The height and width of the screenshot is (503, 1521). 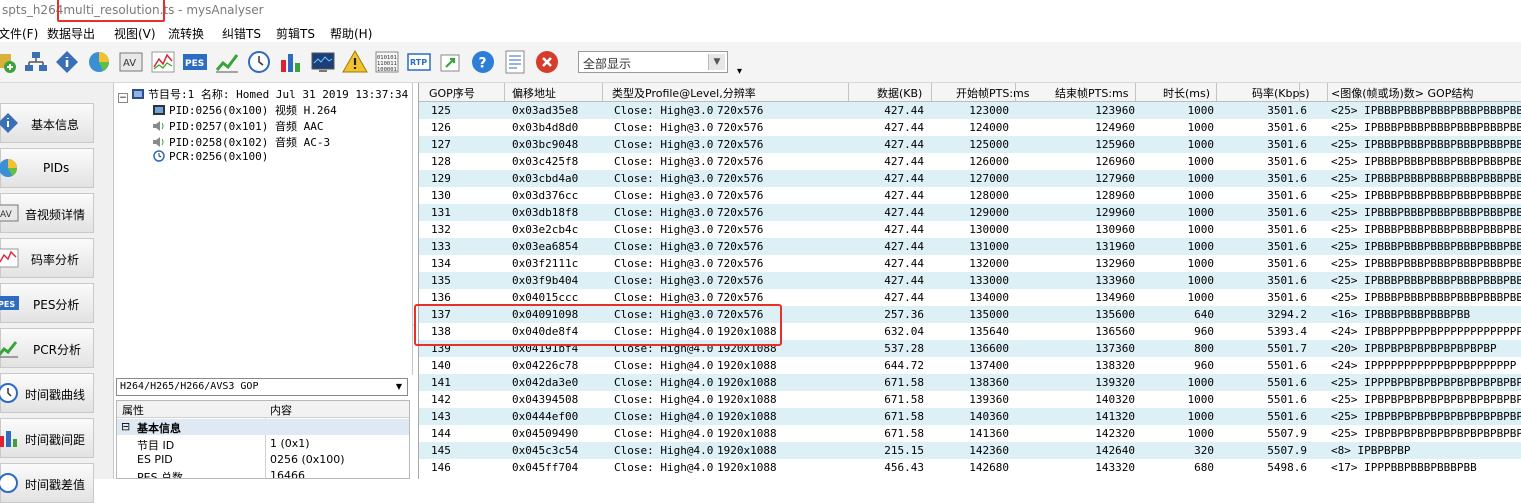 I want to click on menu-help: 帮助(H), so click(x=351, y=33).